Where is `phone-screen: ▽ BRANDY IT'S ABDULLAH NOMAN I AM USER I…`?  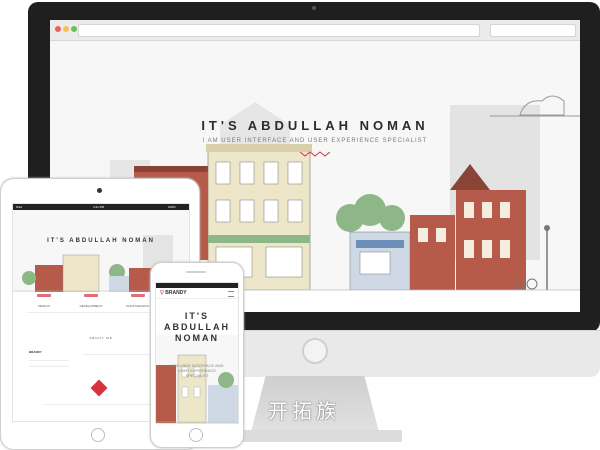 phone-screen: ▽ BRANDY IT'S ABDULLAH NOMAN I AM USER I… is located at coordinates (197, 353).